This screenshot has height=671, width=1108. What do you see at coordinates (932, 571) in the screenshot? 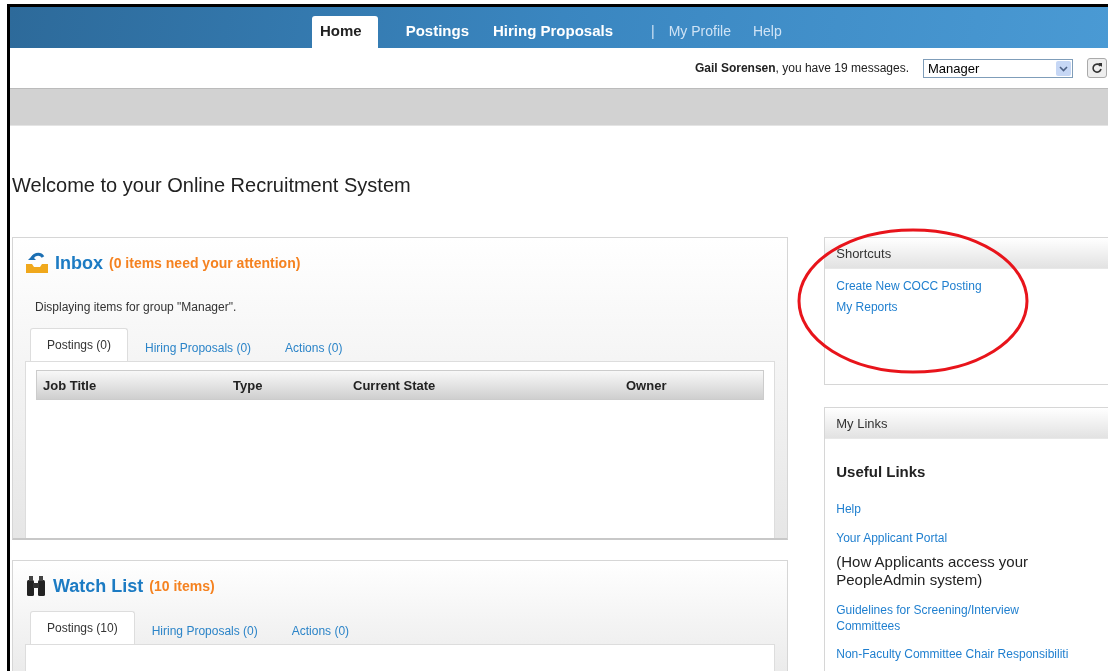
I see `link-note: (How Applicants access your PeopleAdmin system)` at bounding box center [932, 571].